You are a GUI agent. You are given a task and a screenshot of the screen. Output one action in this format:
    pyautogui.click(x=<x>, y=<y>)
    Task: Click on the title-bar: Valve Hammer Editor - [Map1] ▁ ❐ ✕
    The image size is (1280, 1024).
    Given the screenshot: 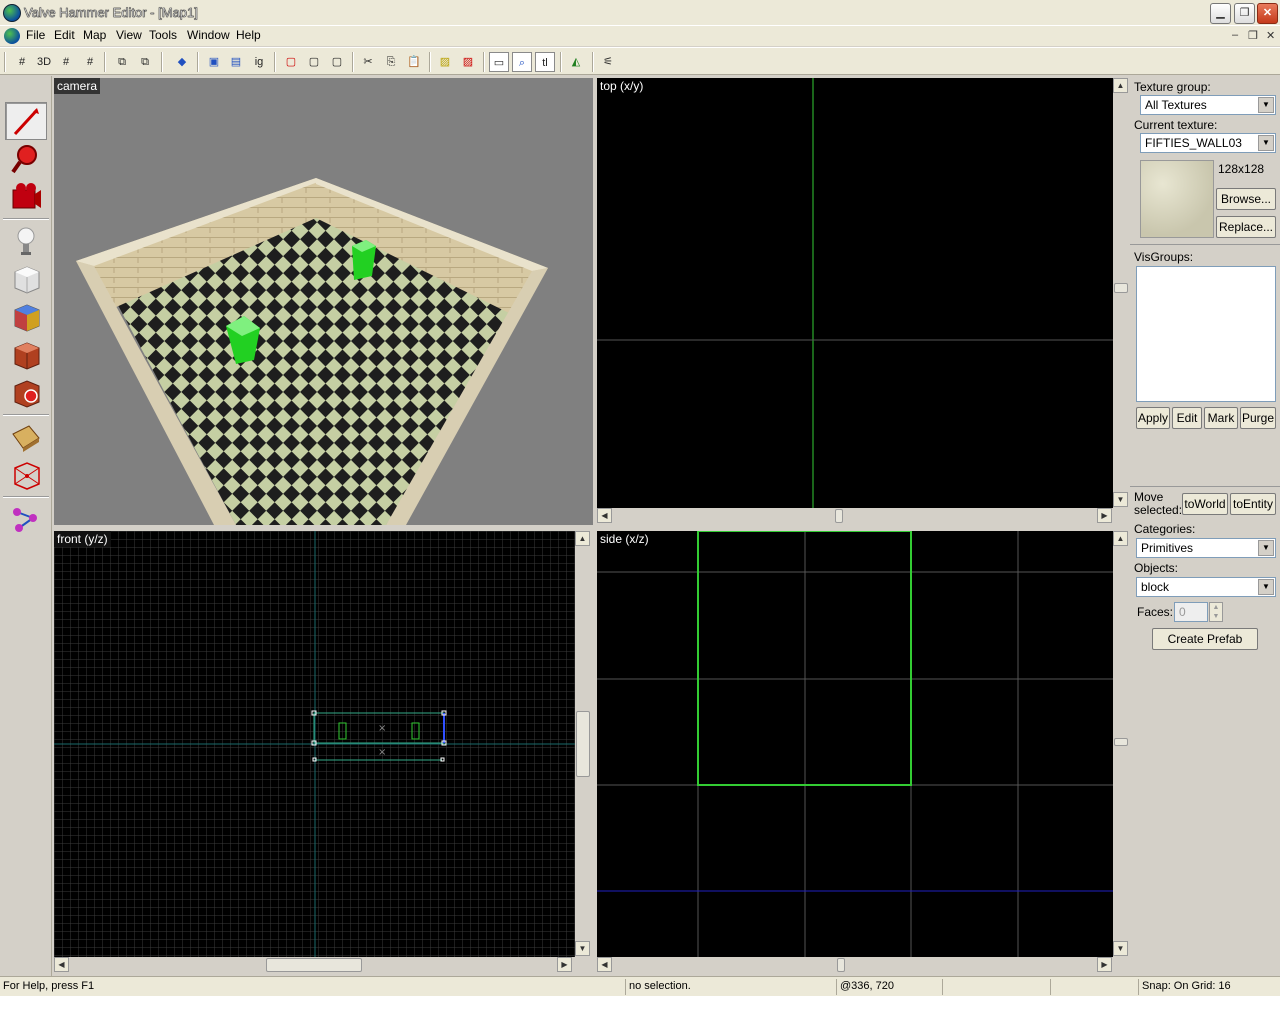 What is the action you would take?
    pyautogui.click(x=640, y=13)
    